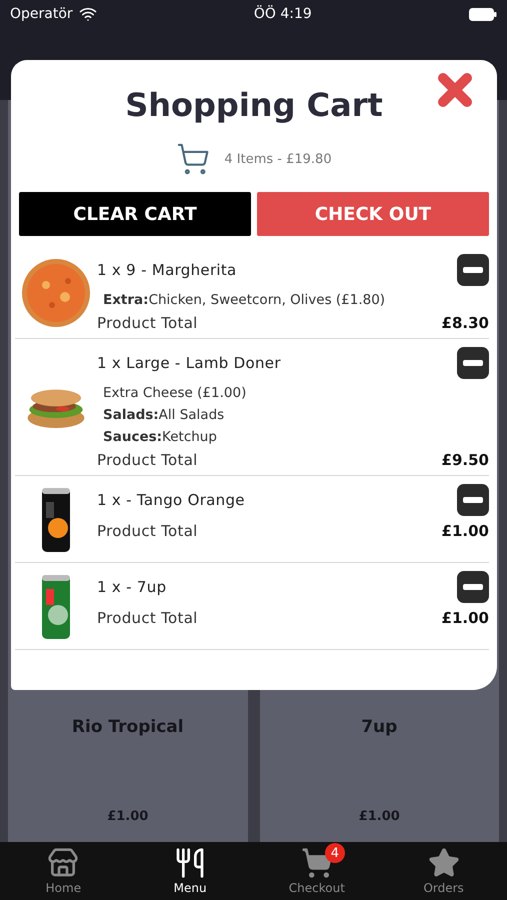  I want to click on count-badge: 4, so click(334, 853).